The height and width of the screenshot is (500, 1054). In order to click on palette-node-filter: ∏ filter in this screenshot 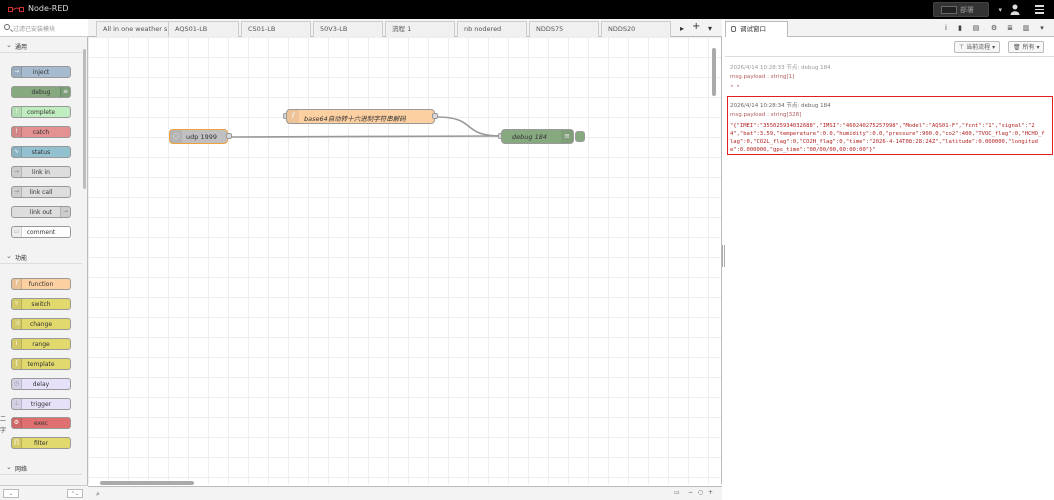, I will do `click(41, 443)`.